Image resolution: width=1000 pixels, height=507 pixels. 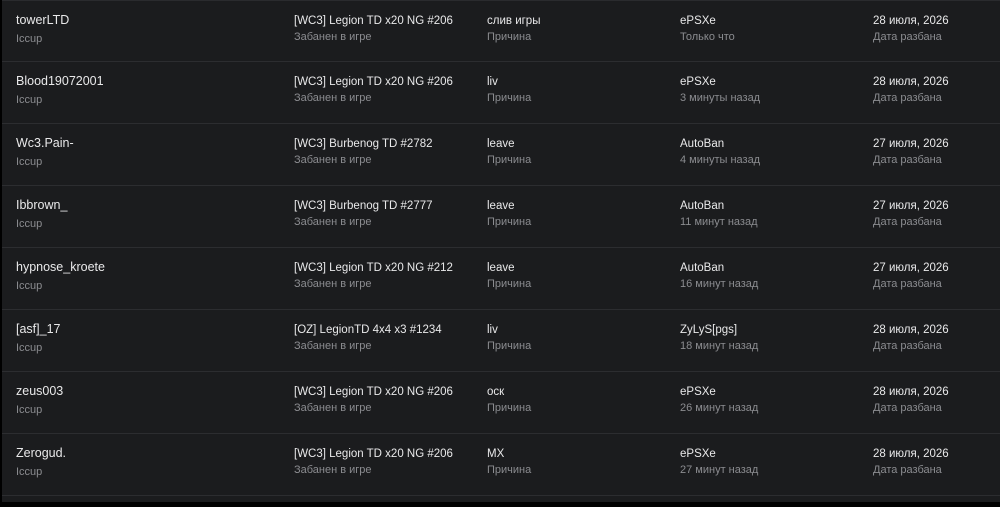 I want to click on time-ago: 11 минут назад, so click(x=719, y=222).